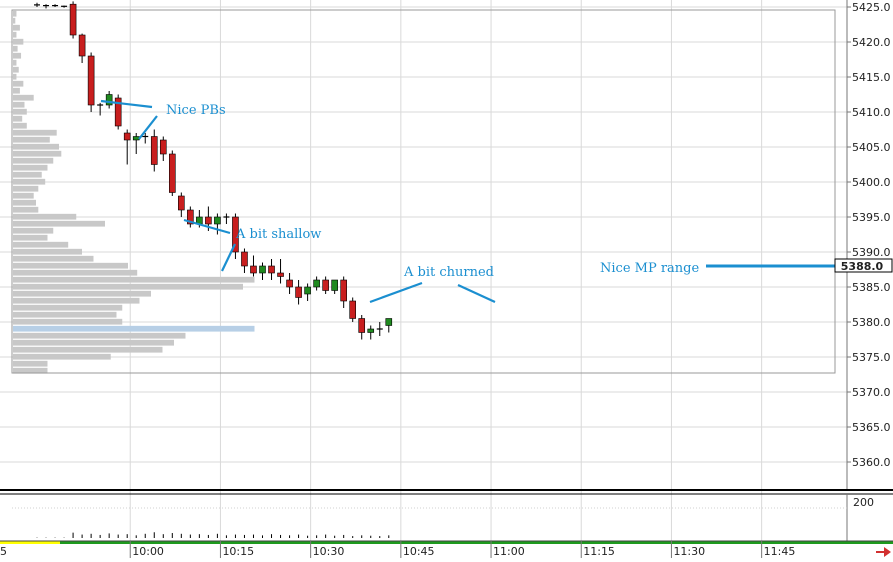 This screenshot has height=562, width=893. I want to click on time-label: 11:00, so click(509, 551).